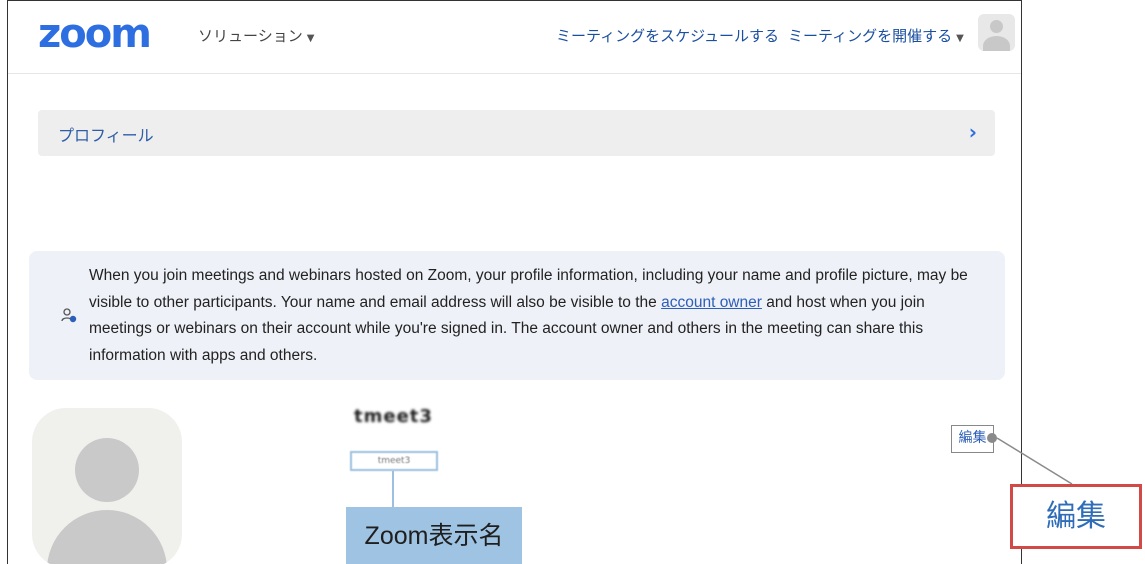  I want to click on edit-callout-dot, so click(992, 438).